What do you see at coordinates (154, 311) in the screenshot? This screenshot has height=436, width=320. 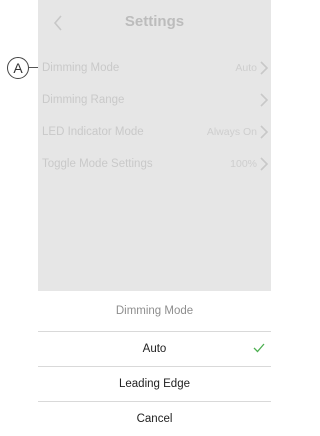 I see `action-sheet-title: Dimming Mode` at bounding box center [154, 311].